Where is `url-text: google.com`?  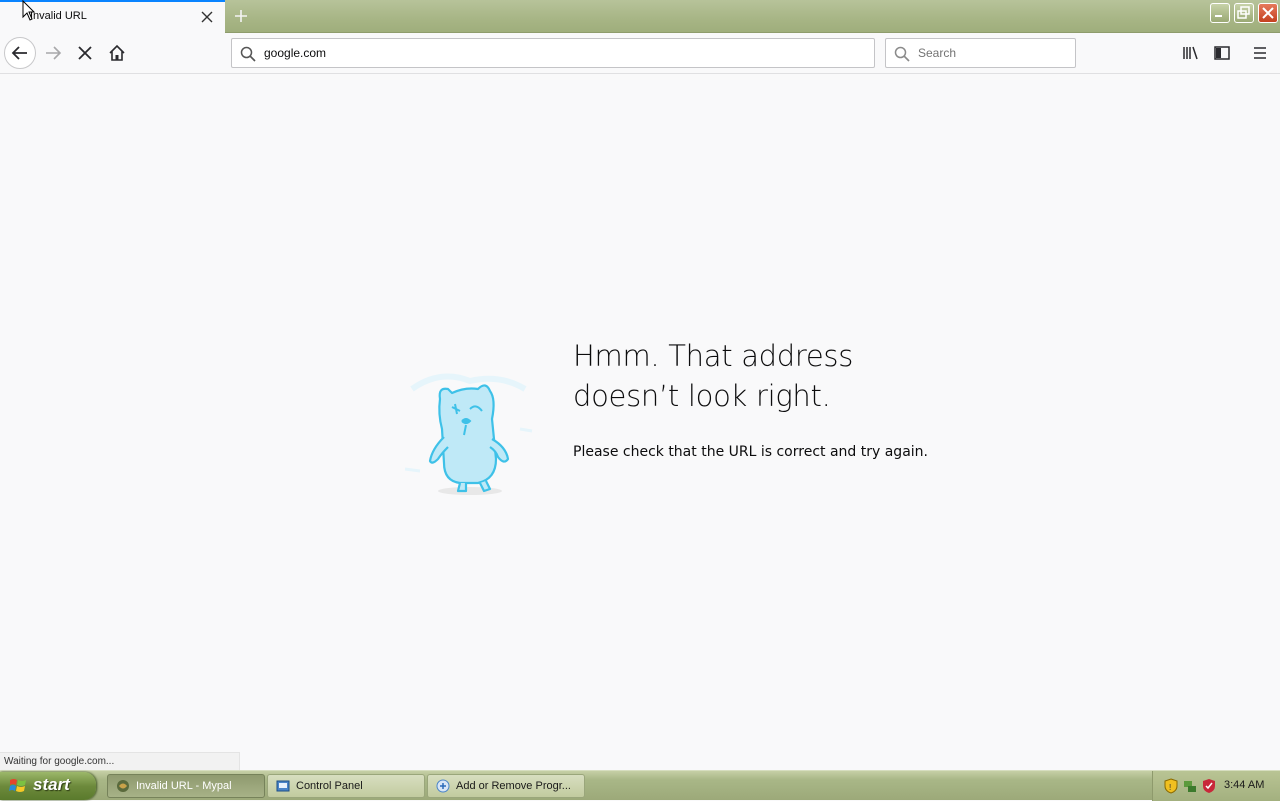 url-text: google.com is located at coordinates (295, 53).